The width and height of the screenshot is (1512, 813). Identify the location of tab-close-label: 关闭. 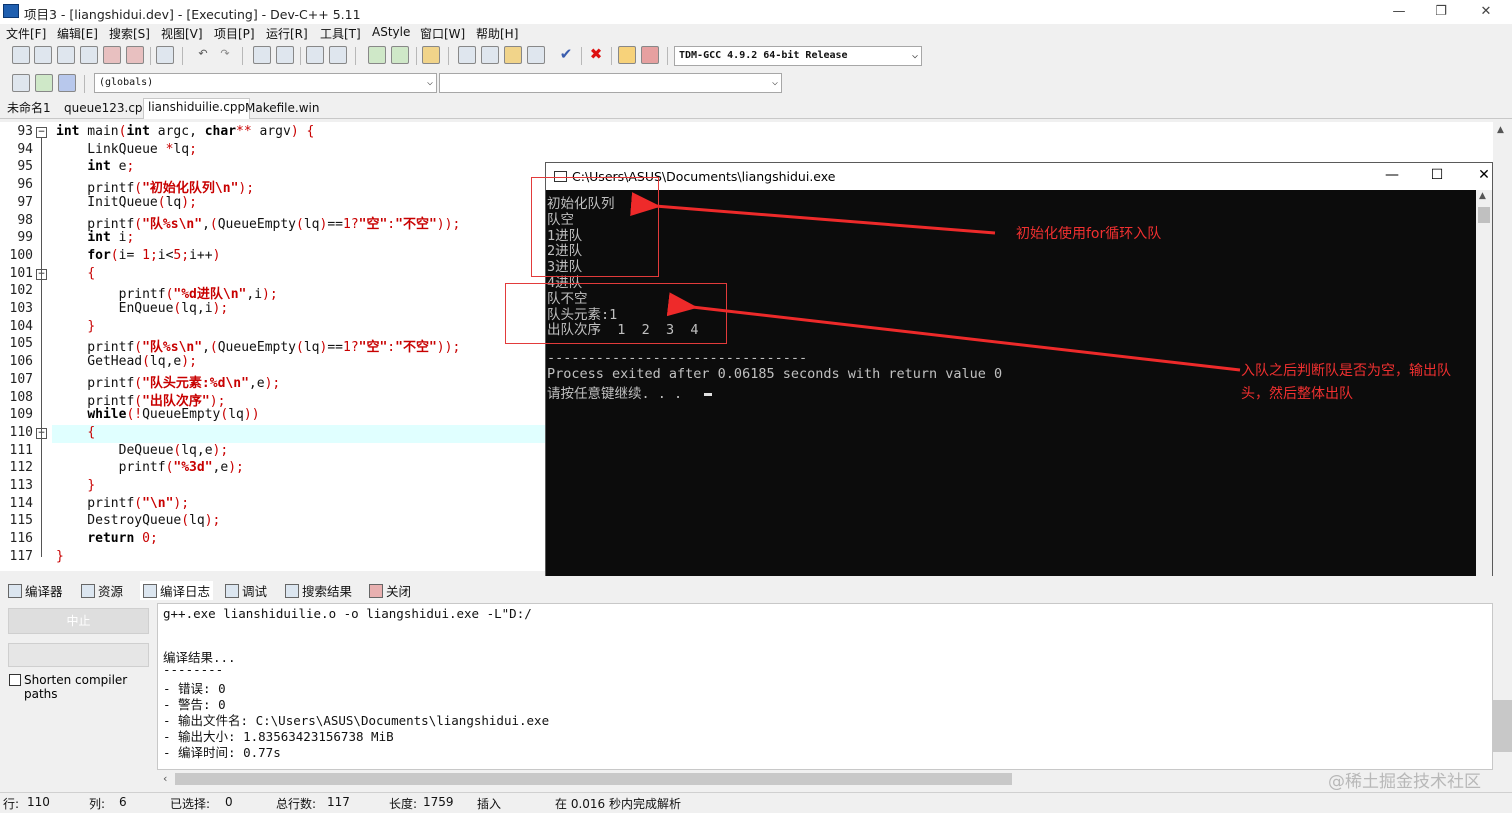
(399, 591).